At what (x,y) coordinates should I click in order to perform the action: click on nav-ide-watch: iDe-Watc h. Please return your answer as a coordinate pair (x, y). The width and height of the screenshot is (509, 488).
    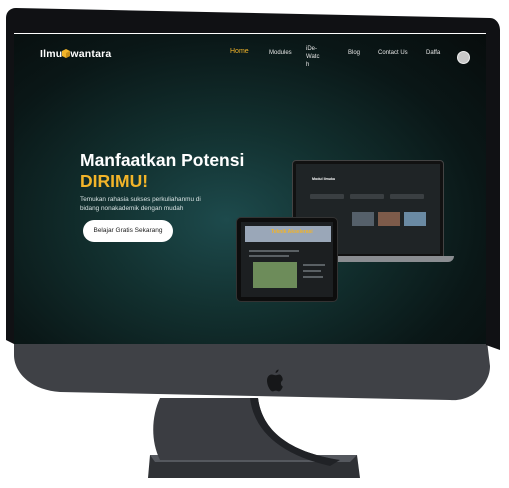
    Looking at the image, I should click on (317, 57).